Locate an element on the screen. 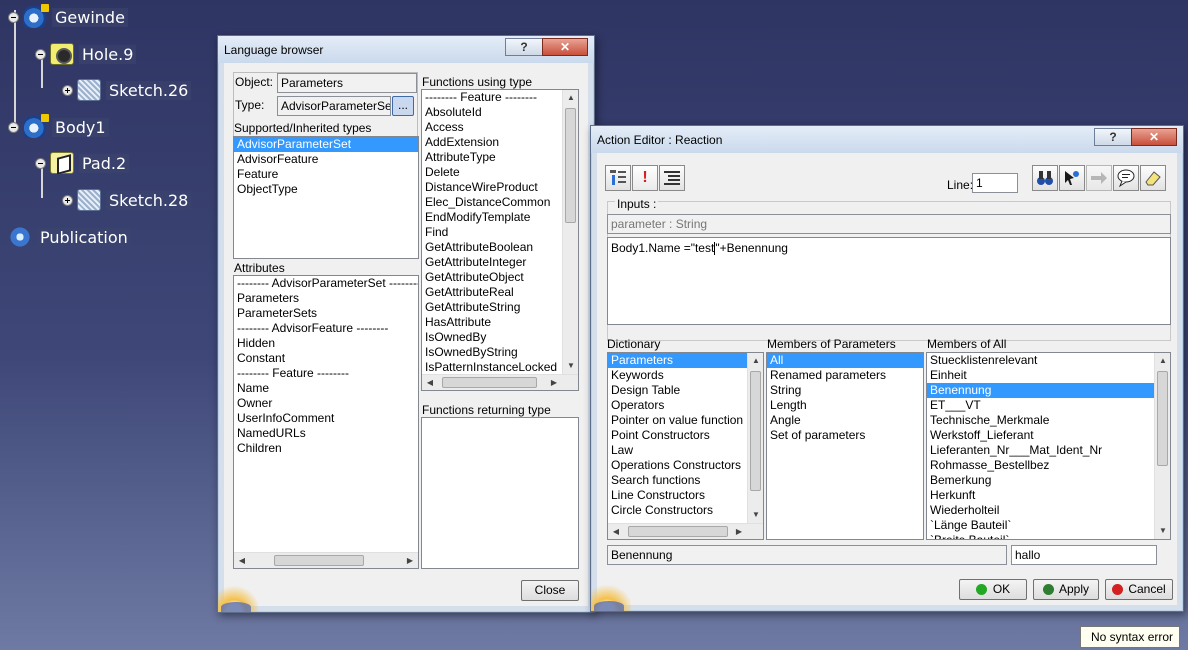 This screenshot has height=650, width=1188. member-parameter-item: Set of parameters is located at coordinates (845, 435).